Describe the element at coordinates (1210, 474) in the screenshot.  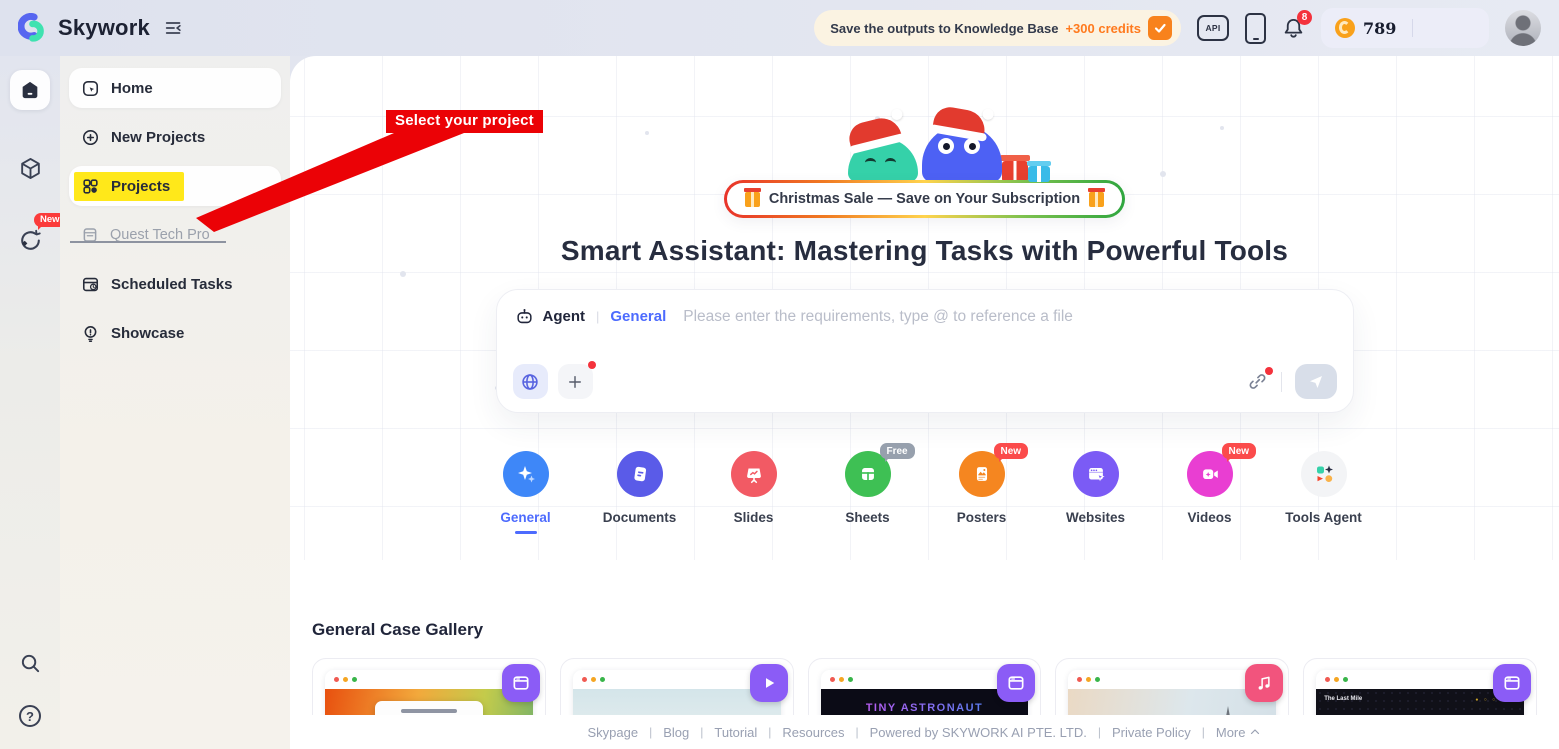
I see `video-camera-icon` at that location.